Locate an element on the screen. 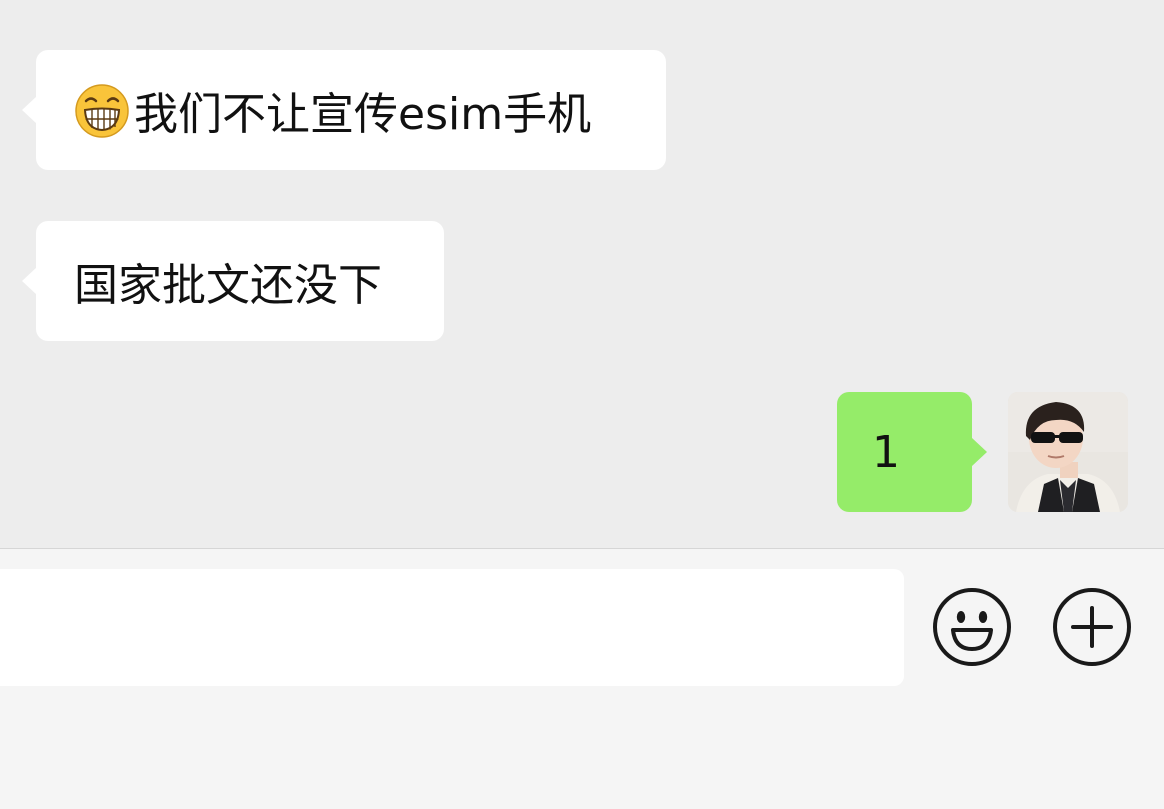  outgoing-message-bubble: 1 is located at coordinates (912, 452).